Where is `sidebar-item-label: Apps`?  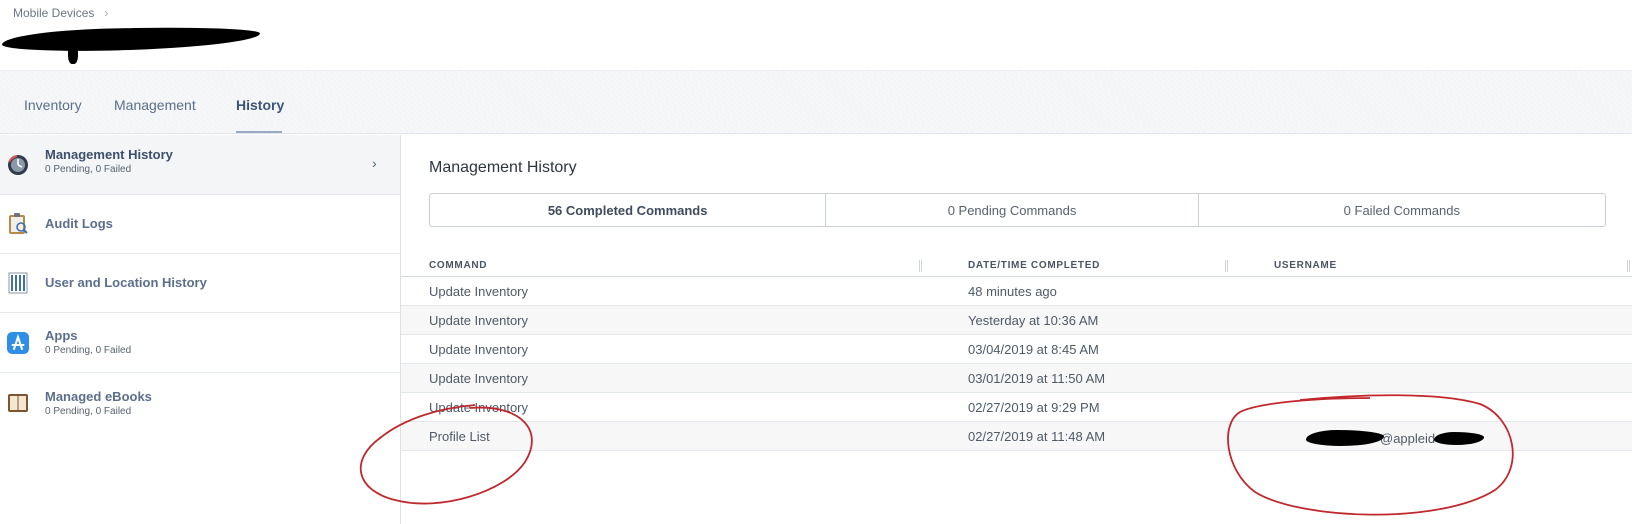 sidebar-item-label: Apps is located at coordinates (61, 335).